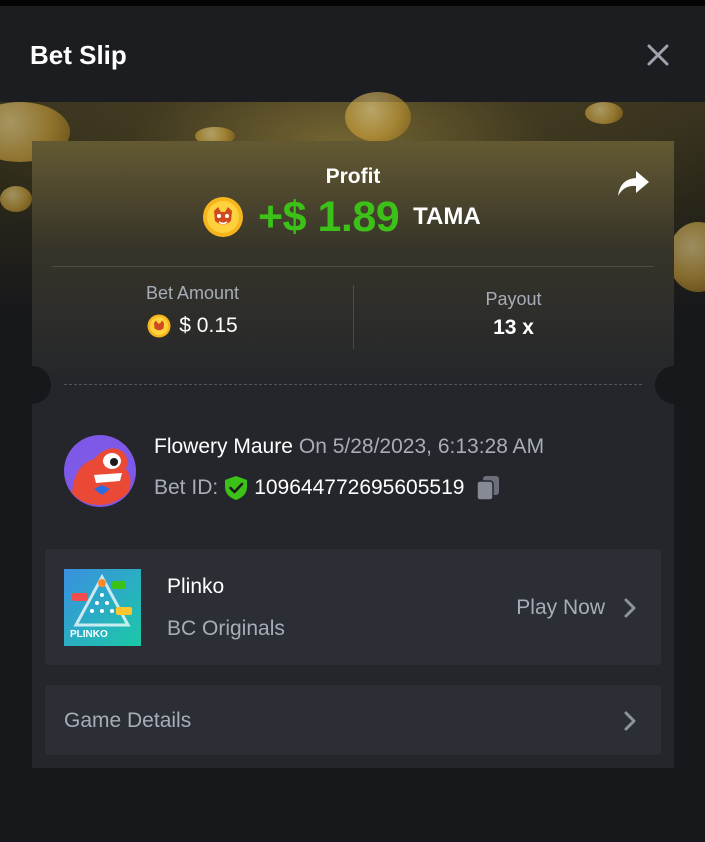 This screenshot has height=842, width=705. I want to click on bet-id-line: Bet ID: 109644772695605519, so click(327, 488).